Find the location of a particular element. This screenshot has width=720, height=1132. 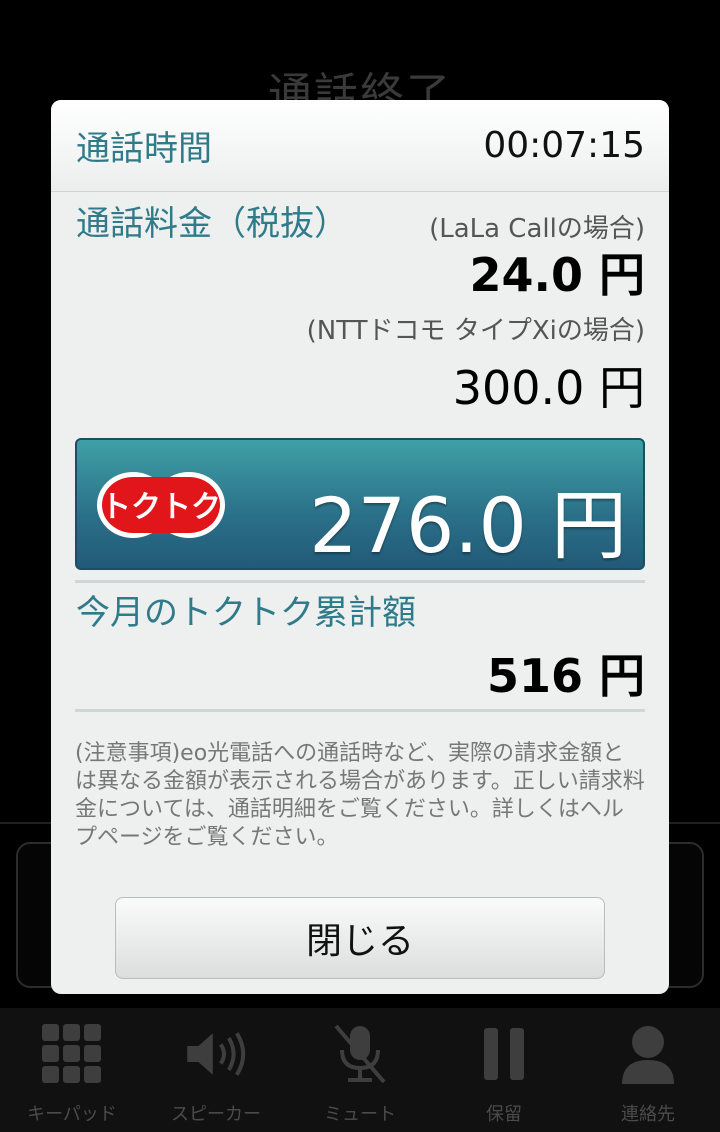

fee-label: 通話料金（税抜） is located at coordinates (212, 224).